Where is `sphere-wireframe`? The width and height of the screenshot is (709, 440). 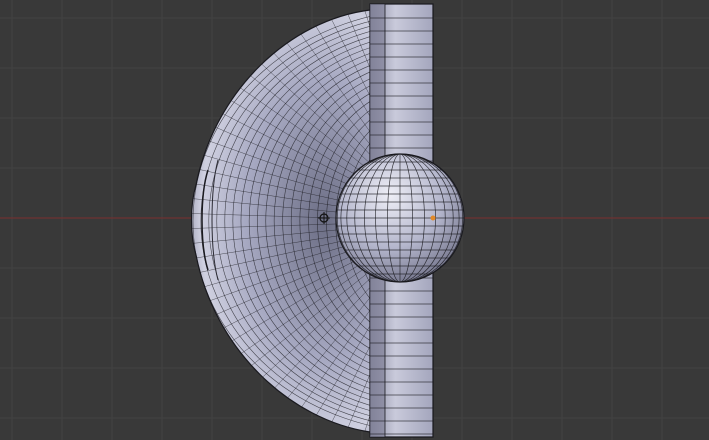
sphere-wireframe is located at coordinates (400, 218).